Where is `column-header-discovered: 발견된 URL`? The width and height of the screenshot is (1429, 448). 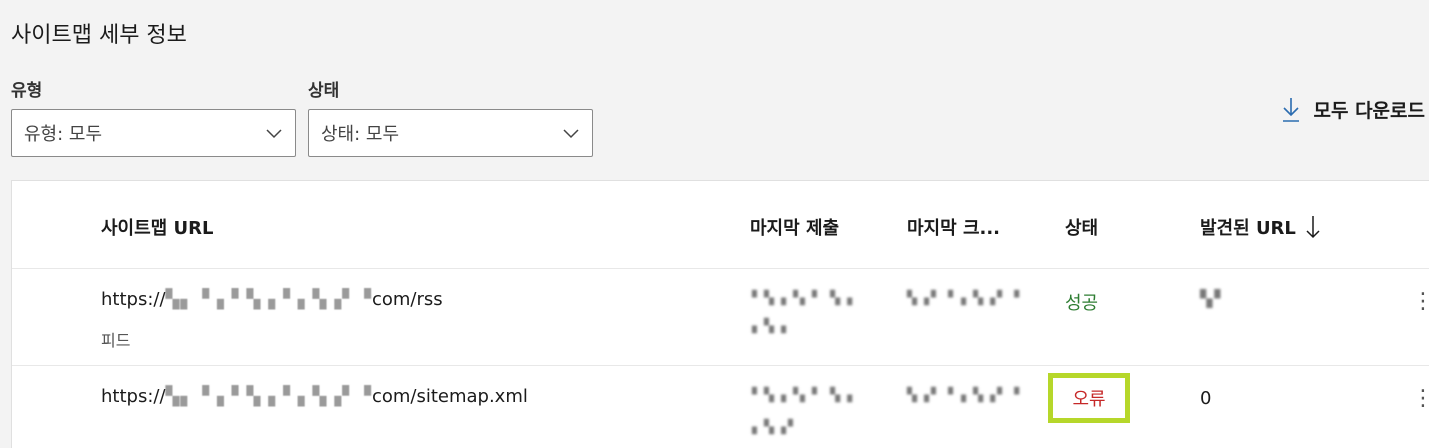 column-header-discovered: 발견된 URL is located at coordinates (1260, 227).